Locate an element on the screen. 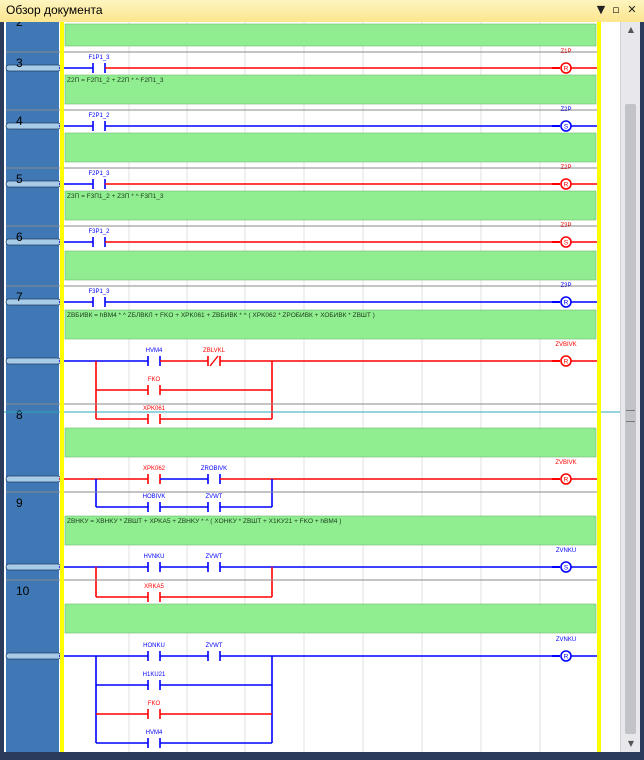 This screenshot has height=760, width=644. scroll-down-arrow-icon: ▼ is located at coordinates (631, 744).